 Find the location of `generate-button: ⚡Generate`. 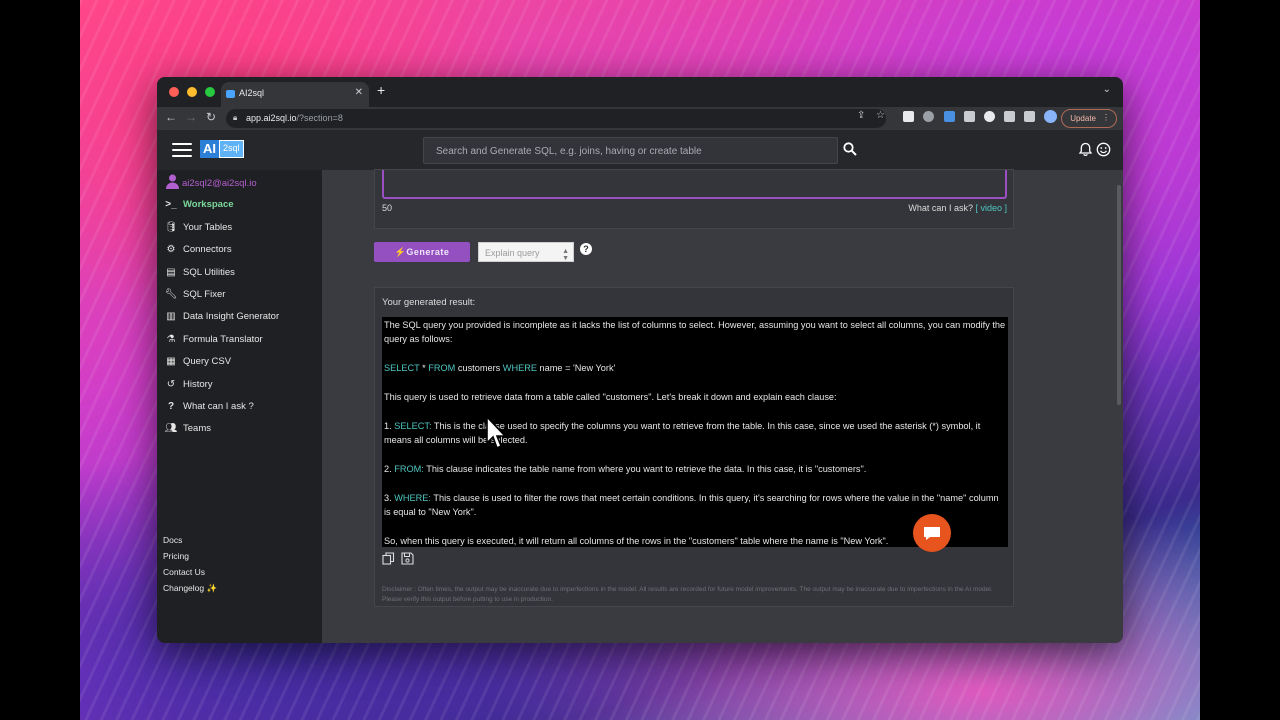

generate-button: ⚡Generate is located at coordinates (422, 252).